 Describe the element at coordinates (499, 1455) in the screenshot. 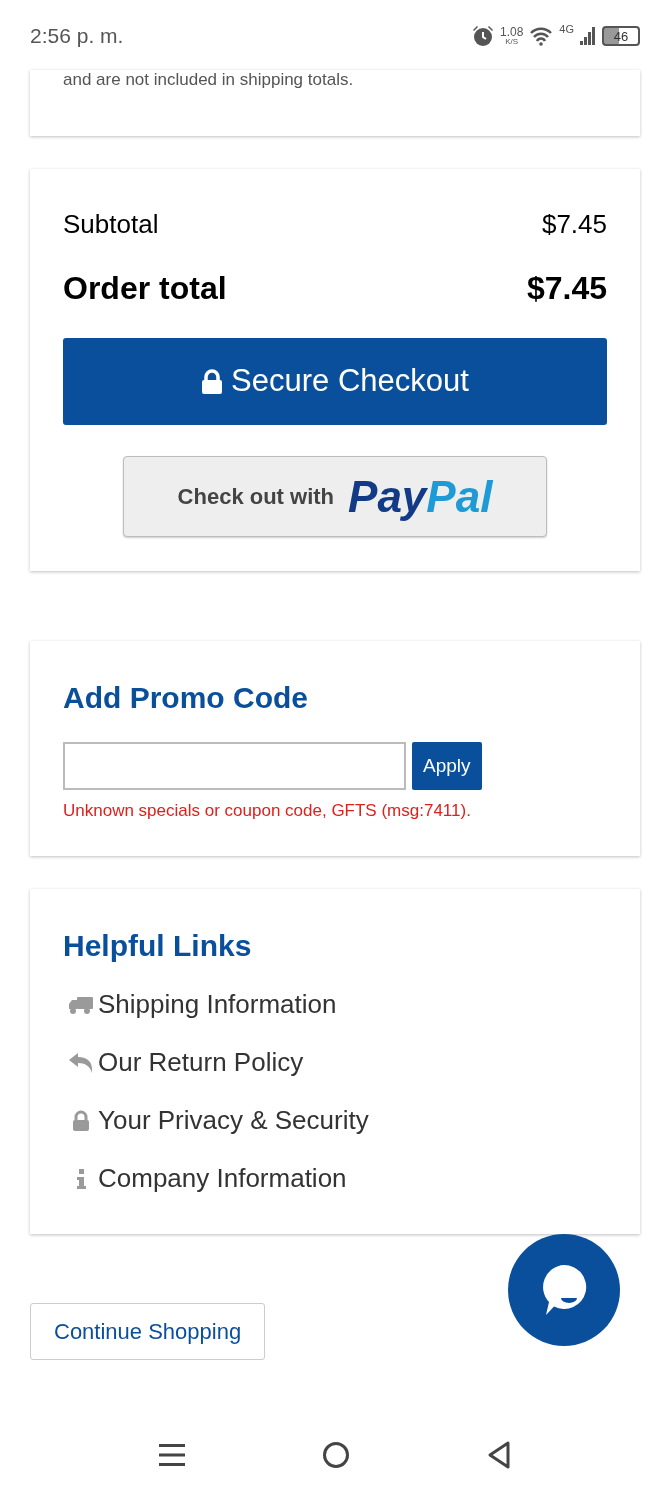

I see `back-icon` at that location.